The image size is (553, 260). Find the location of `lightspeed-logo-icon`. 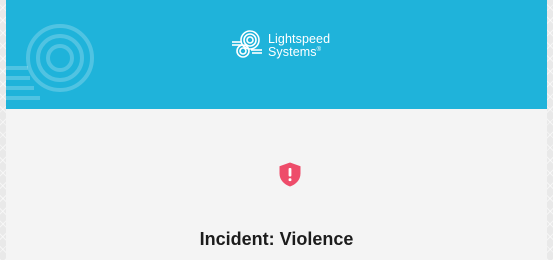

lightspeed-logo-icon is located at coordinates (247, 44).